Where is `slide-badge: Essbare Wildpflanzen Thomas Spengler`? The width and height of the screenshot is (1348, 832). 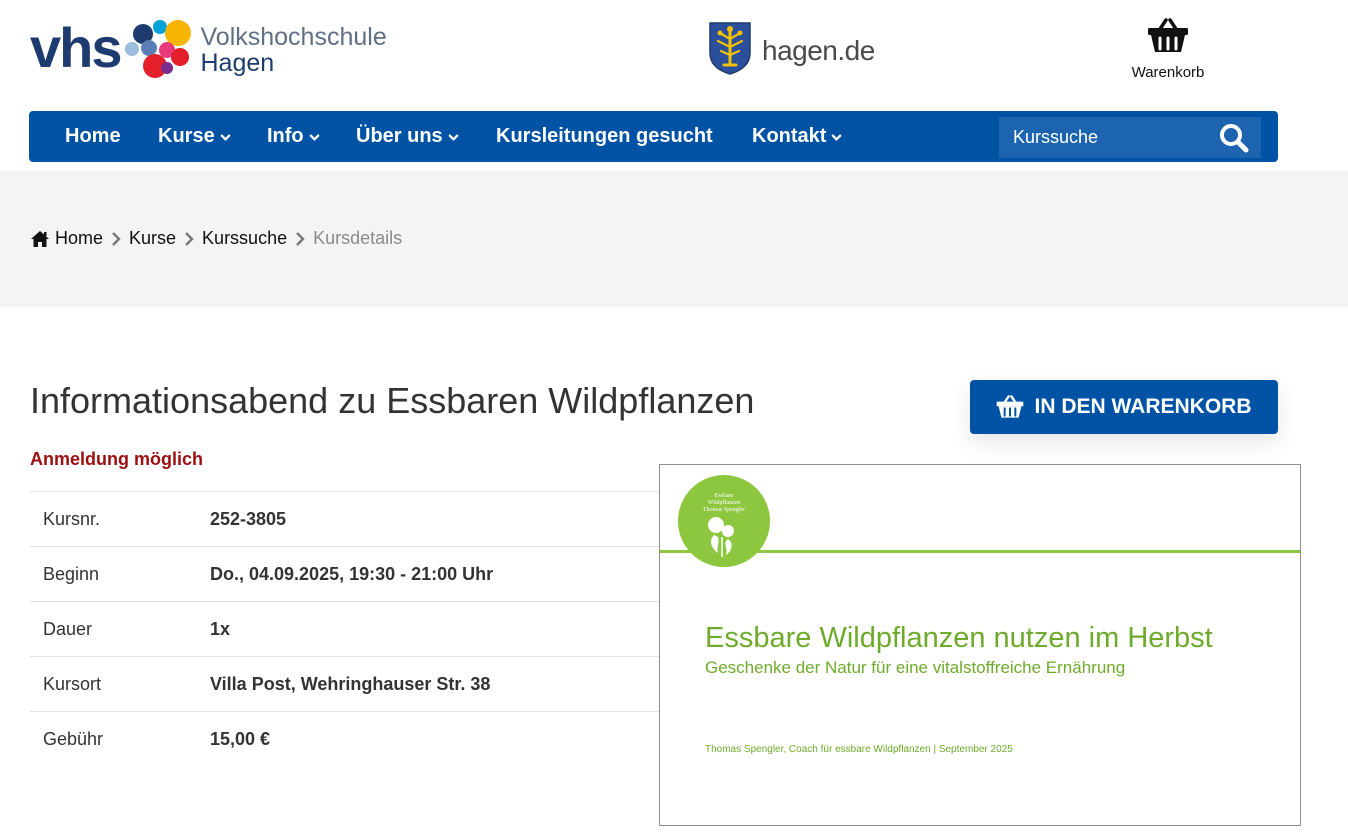
slide-badge: Essbare Wildpflanzen Thomas Spengler is located at coordinates (724, 521).